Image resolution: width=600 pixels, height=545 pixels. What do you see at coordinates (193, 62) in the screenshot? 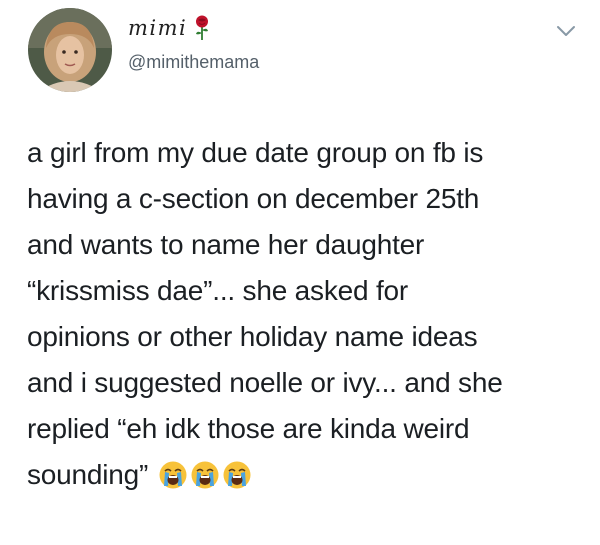
I see `author-handle: @mimithemama` at bounding box center [193, 62].